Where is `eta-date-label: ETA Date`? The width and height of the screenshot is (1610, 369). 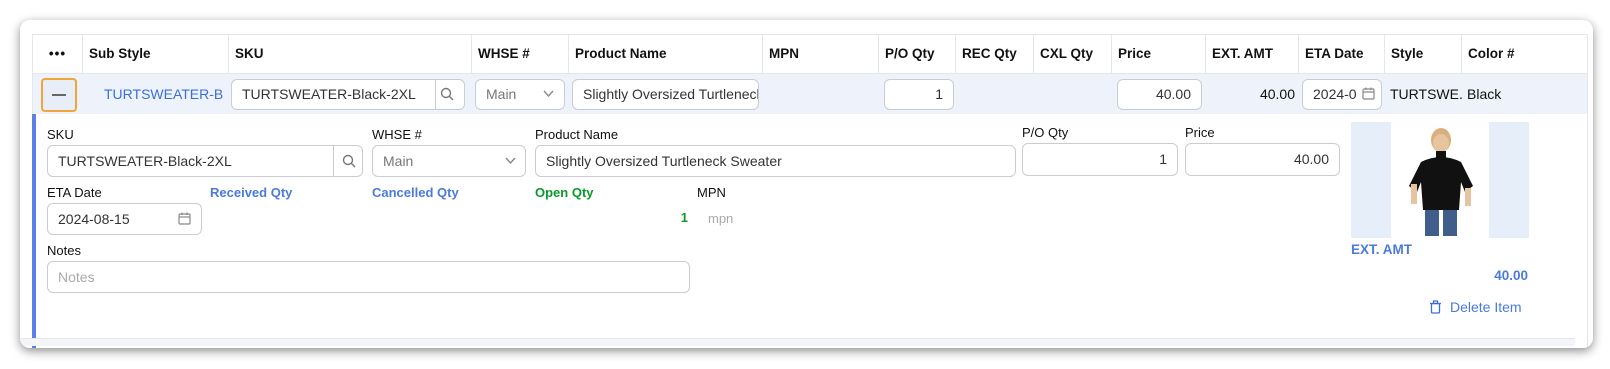
eta-date-label: ETA Date is located at coordinates (74, 192).